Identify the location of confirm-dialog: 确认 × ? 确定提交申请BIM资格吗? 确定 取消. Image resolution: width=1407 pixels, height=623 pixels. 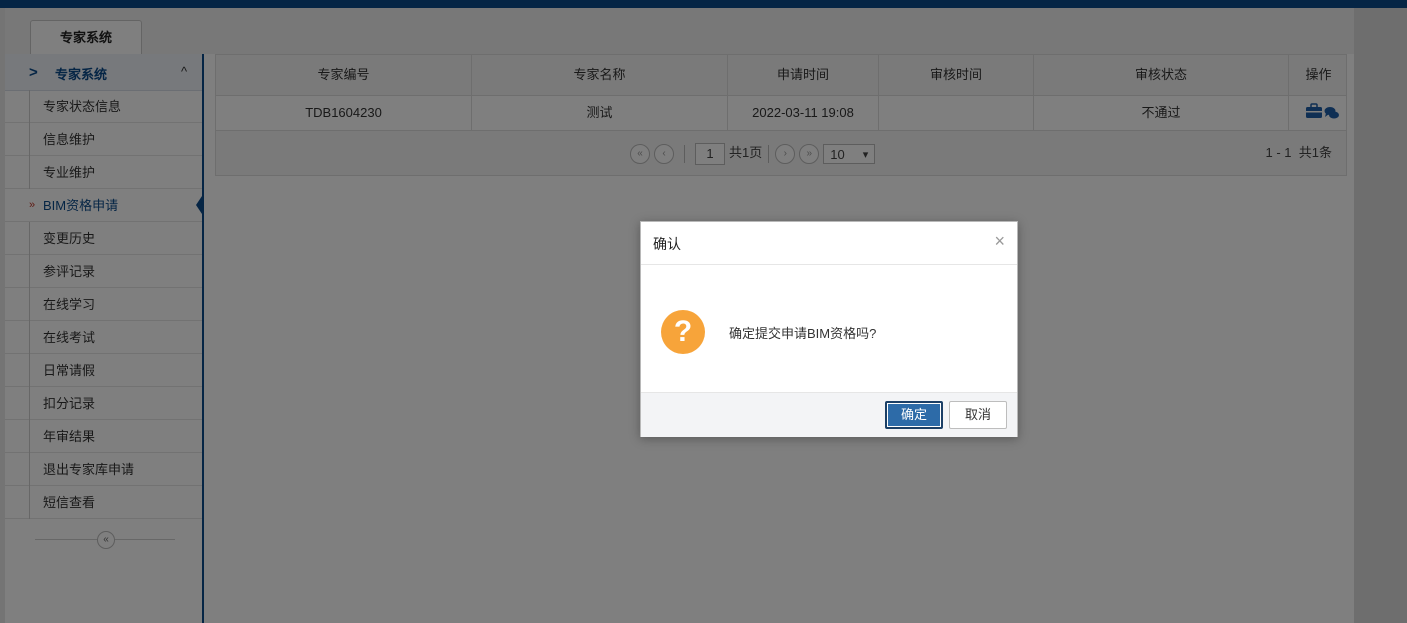
(829, 329).